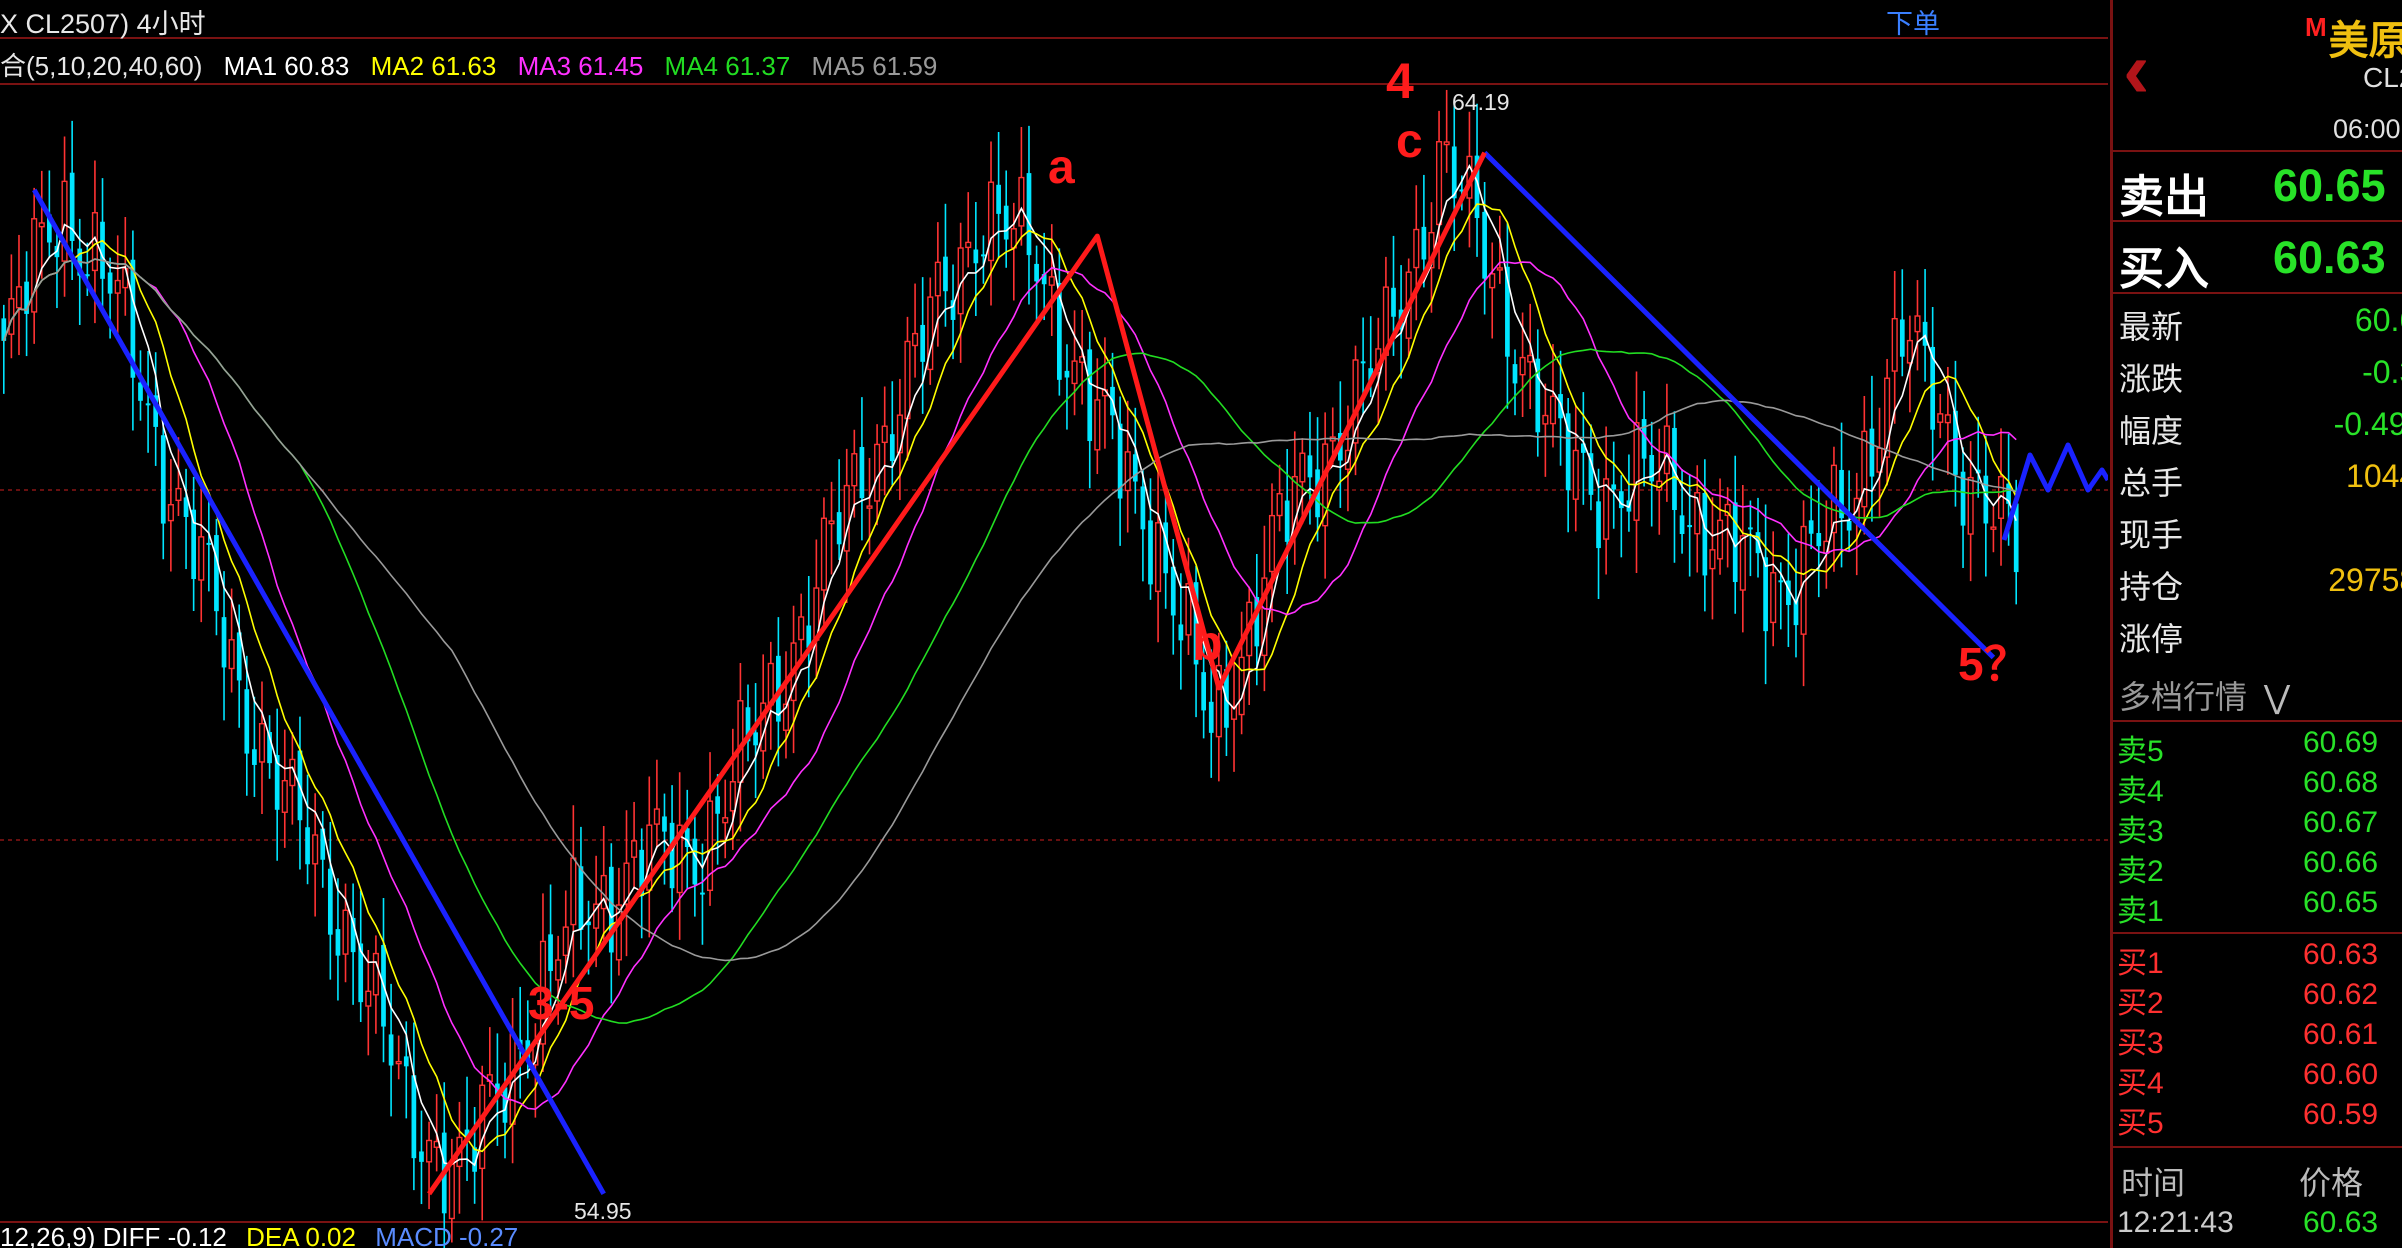  What do you see at coordinates (2341, 822) in the screenshot?
I see `ask-price: 60.67` at bounding box center [2341, 822].